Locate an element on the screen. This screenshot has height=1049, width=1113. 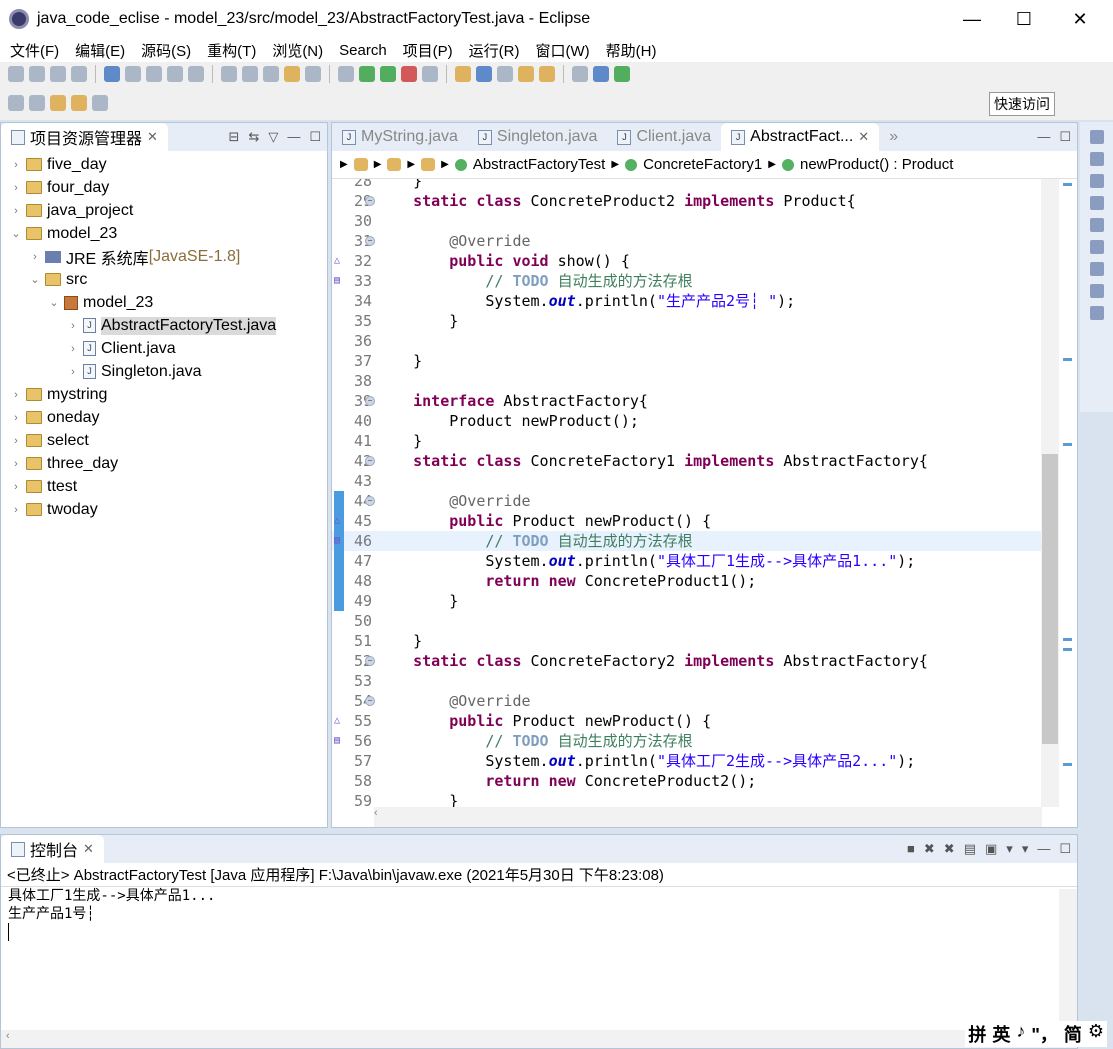
remove-all-icon: ✖ is located at coordinates (949, 849).